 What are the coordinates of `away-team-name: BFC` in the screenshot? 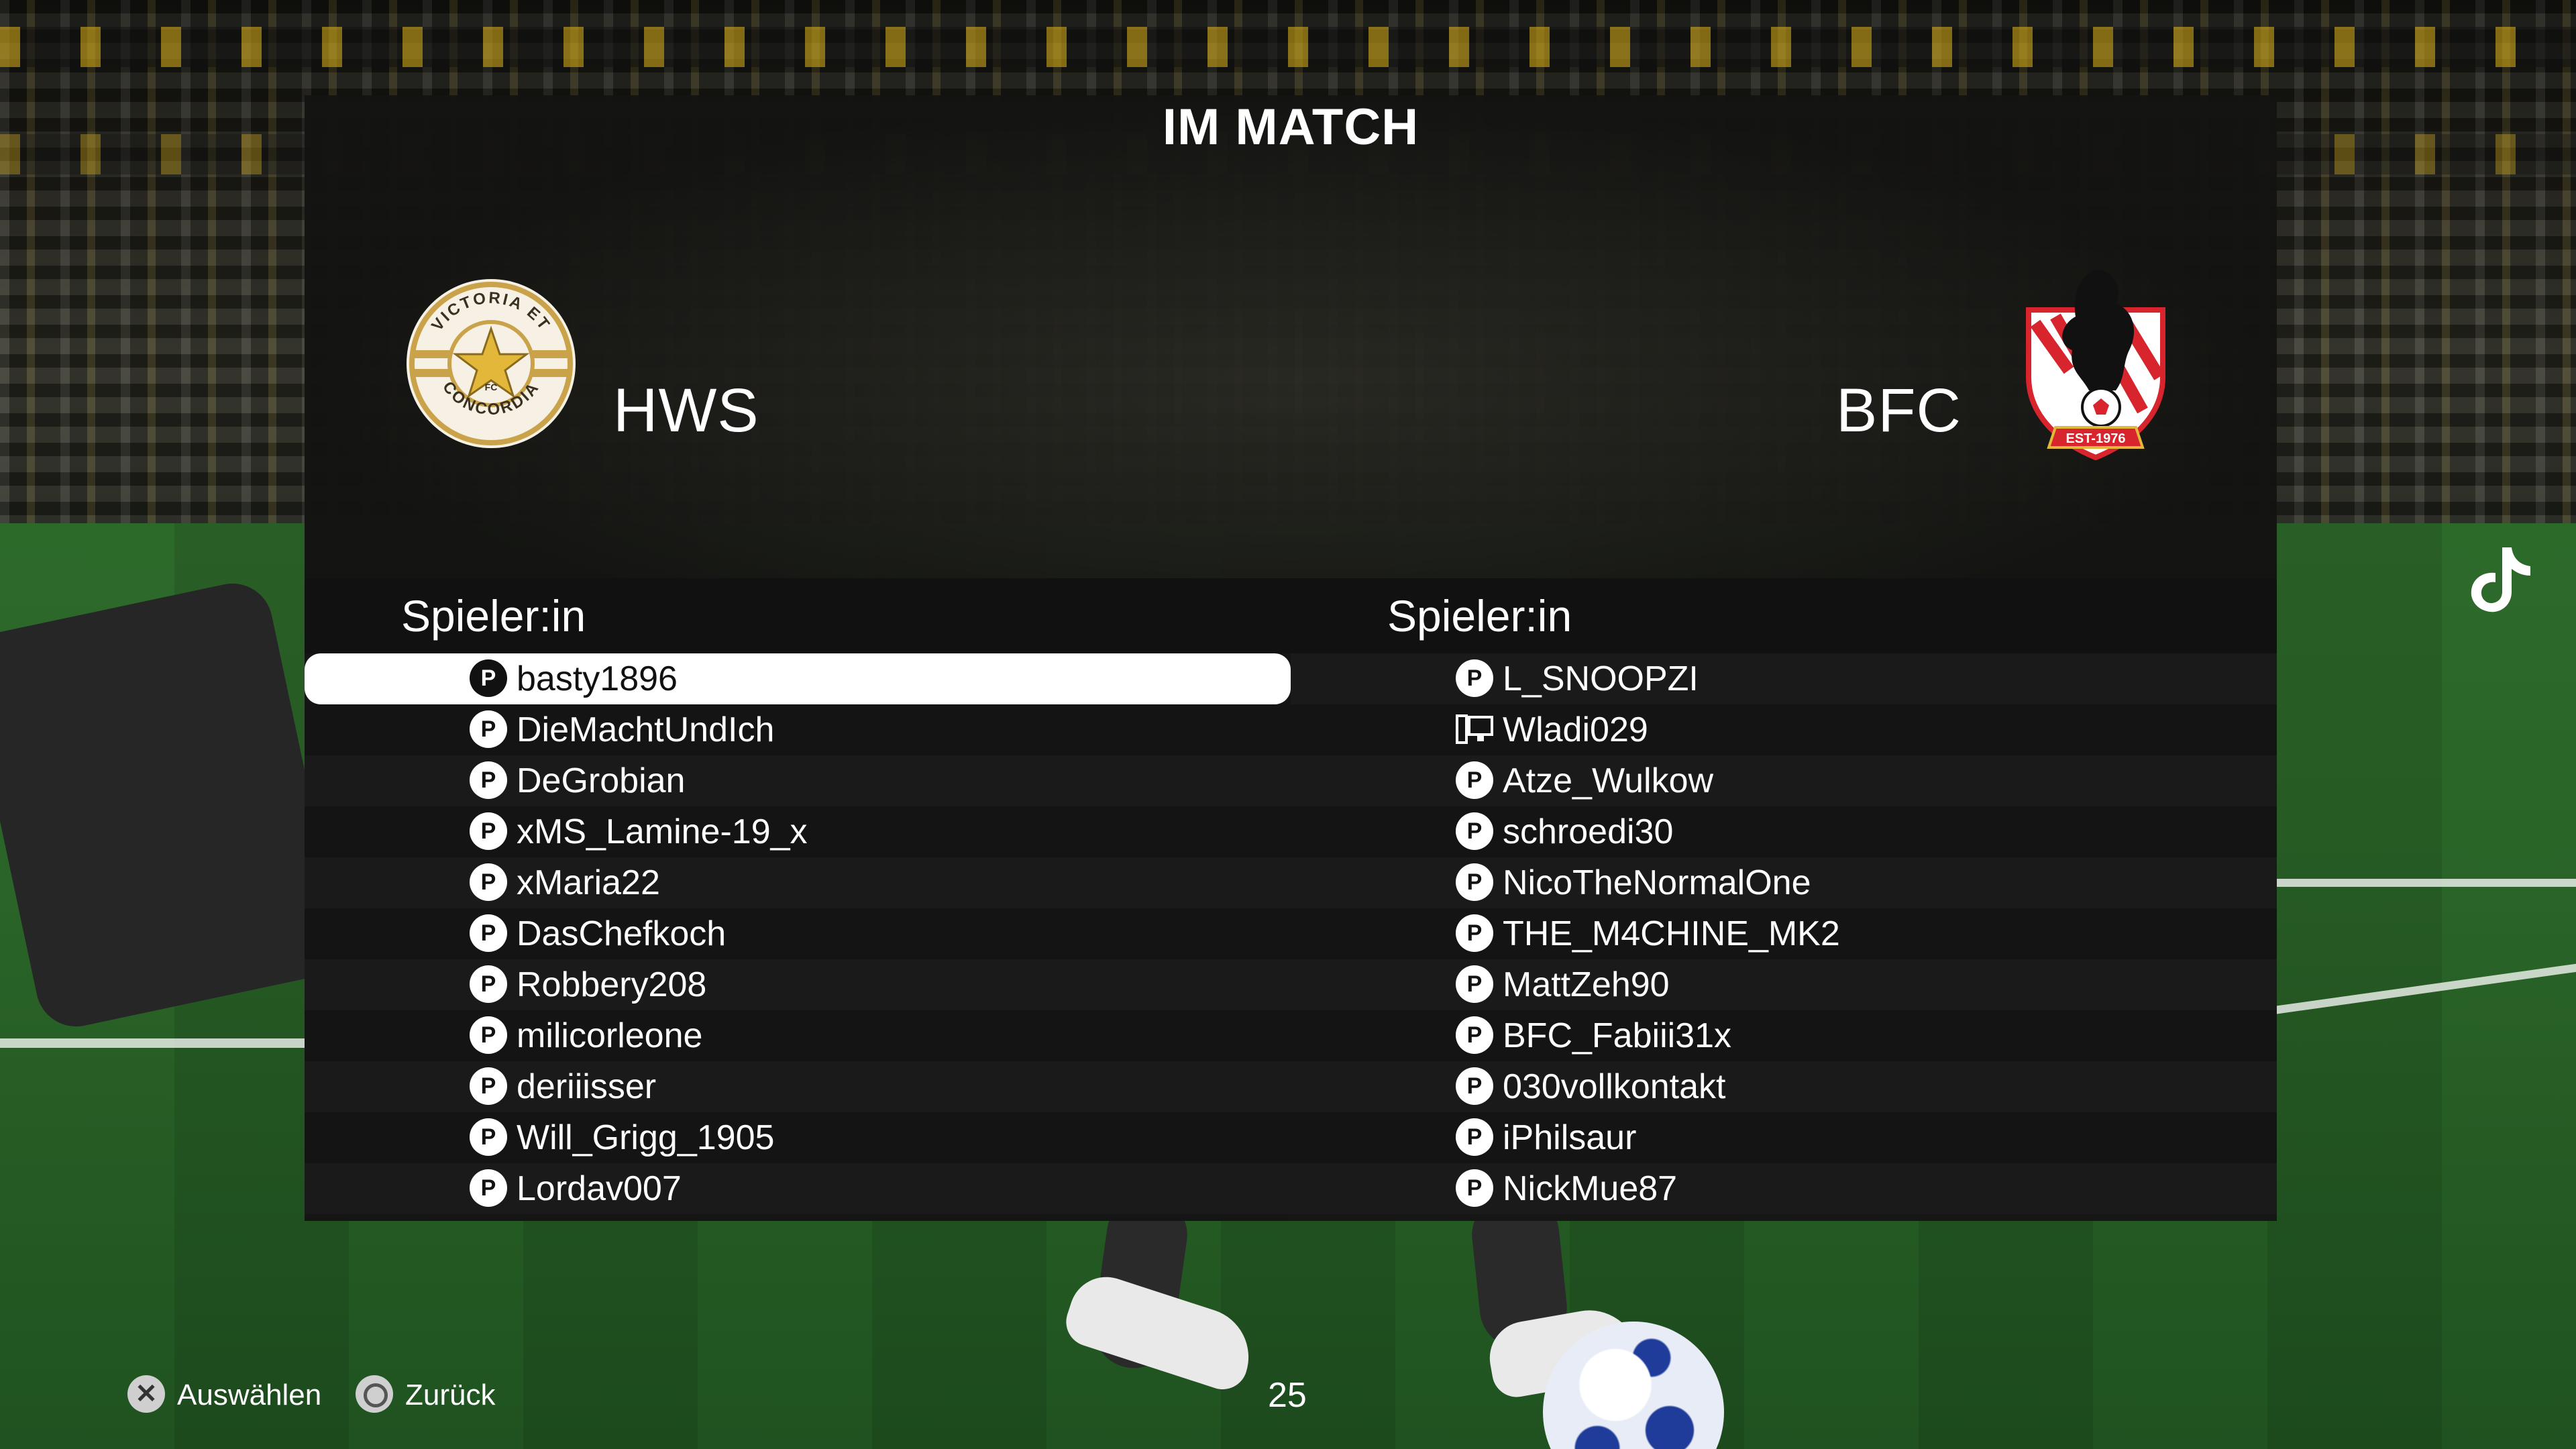 It's located at (1899, 410).